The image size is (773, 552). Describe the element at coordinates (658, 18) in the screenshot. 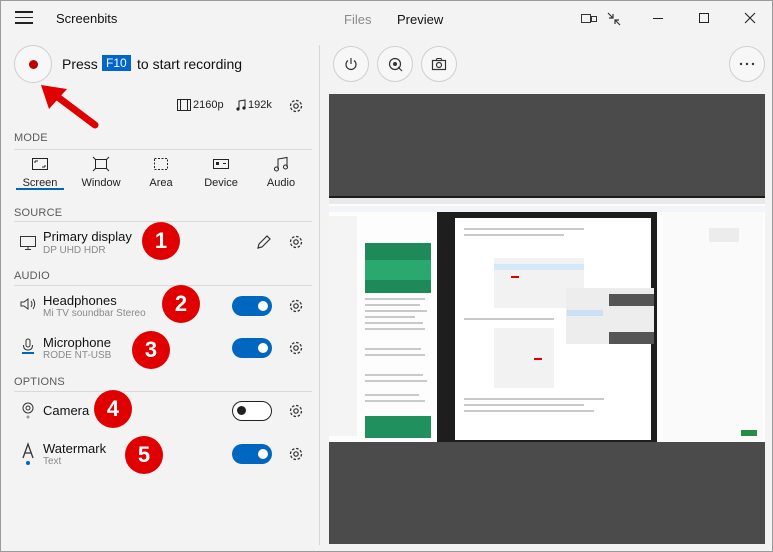

I see `minimize-button` at that location.